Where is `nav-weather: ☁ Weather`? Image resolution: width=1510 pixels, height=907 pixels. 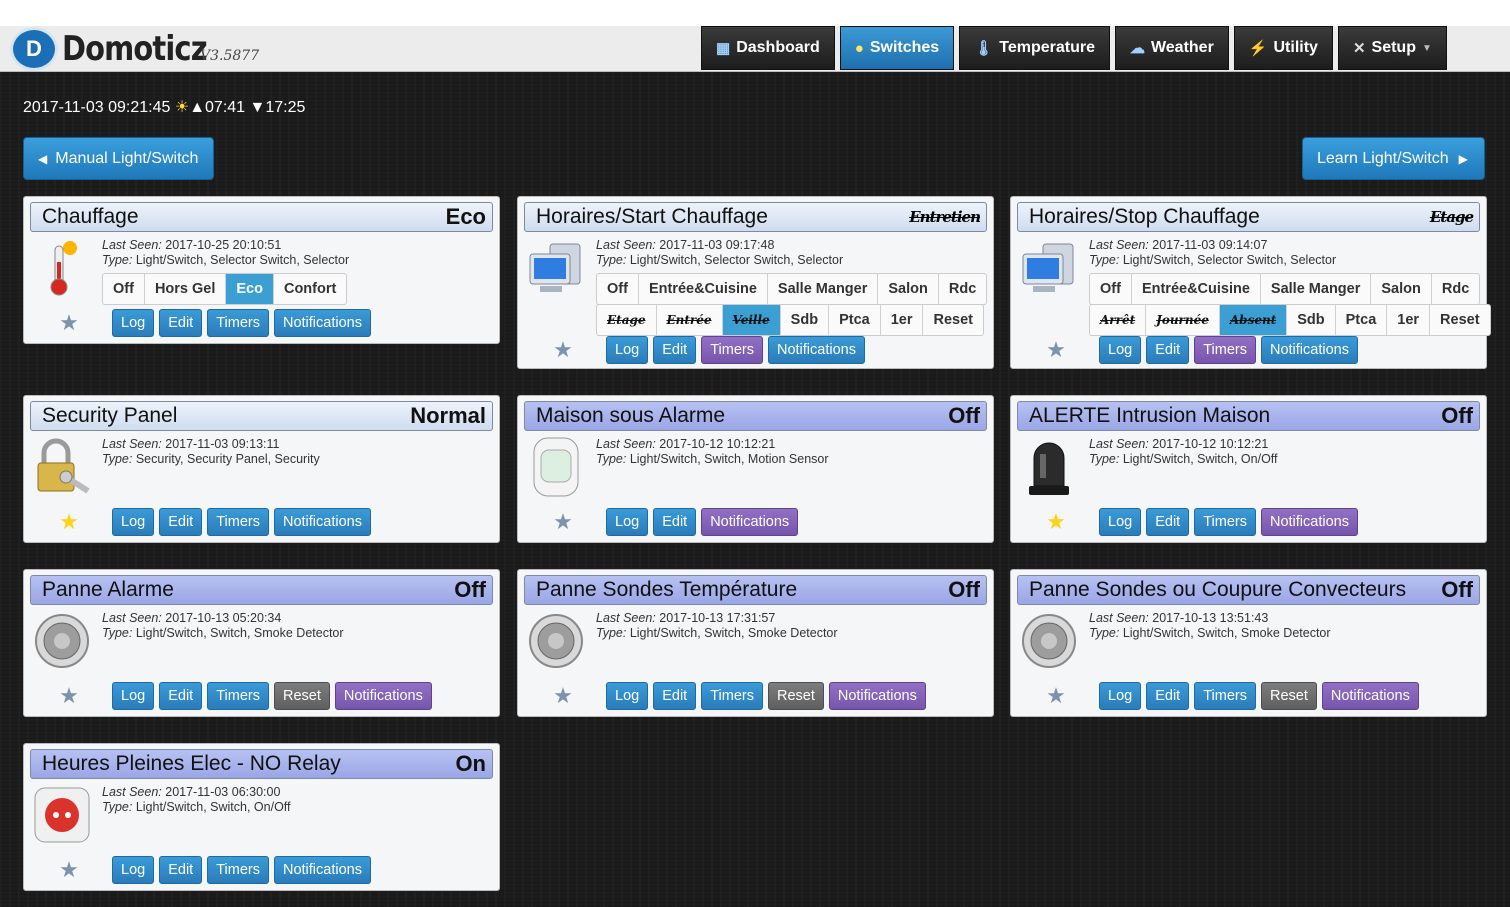
nav-weather: ☁ Weather is located at coordinates (1171, 48).